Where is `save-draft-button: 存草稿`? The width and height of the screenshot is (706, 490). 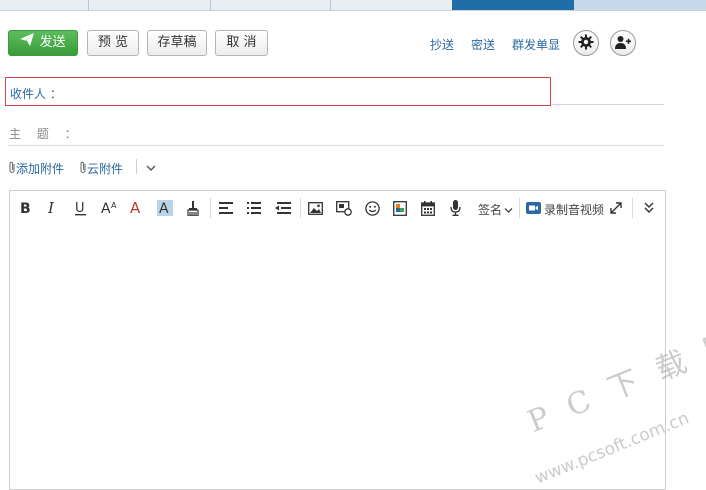
save-draft-button: 存草稿 is located at coordinates (177, 43).